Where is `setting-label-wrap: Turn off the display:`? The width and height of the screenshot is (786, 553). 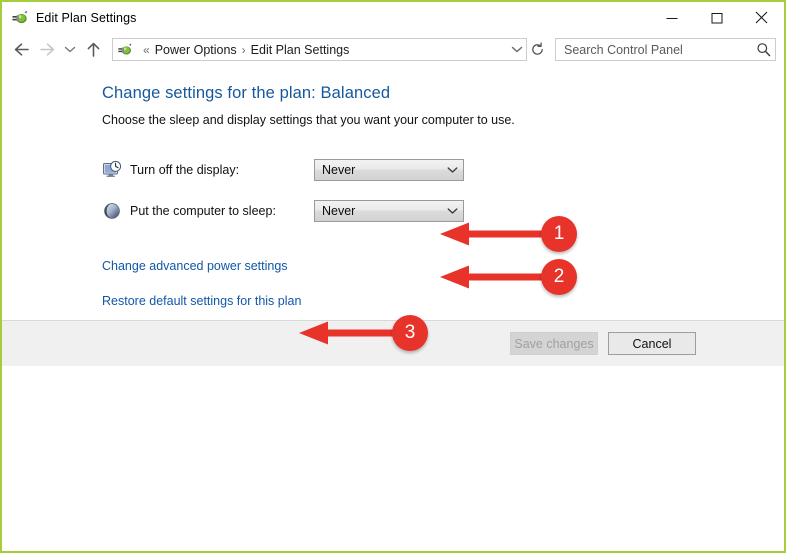
setting-label-wrap: Turn off the display: is located at coordinates (222, 170).